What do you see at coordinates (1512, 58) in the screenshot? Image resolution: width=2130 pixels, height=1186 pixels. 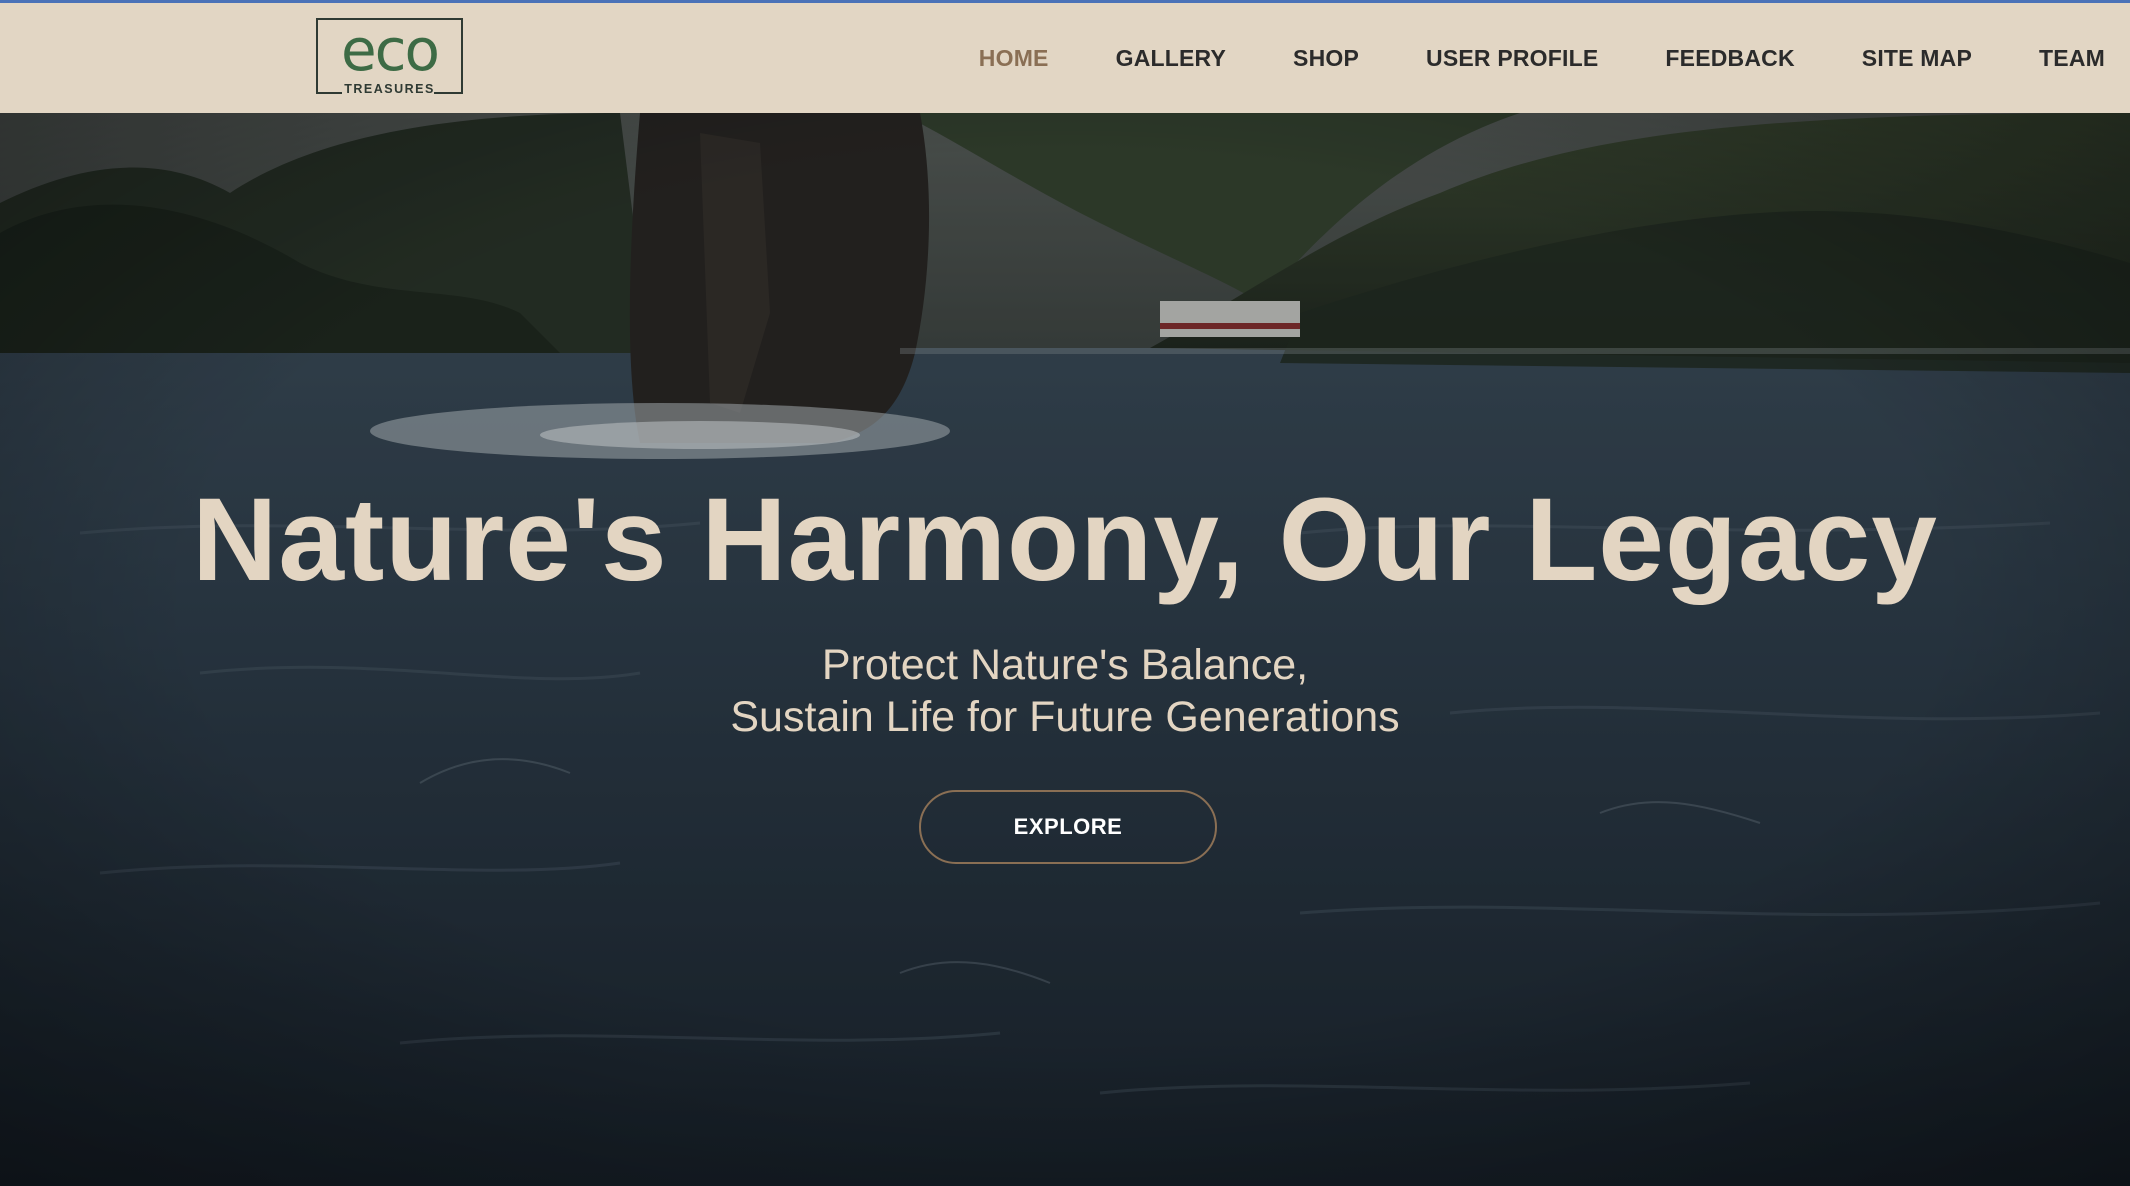 I see `nav-user-profile: USER PROFILE` at bounding box center [1512, 58].